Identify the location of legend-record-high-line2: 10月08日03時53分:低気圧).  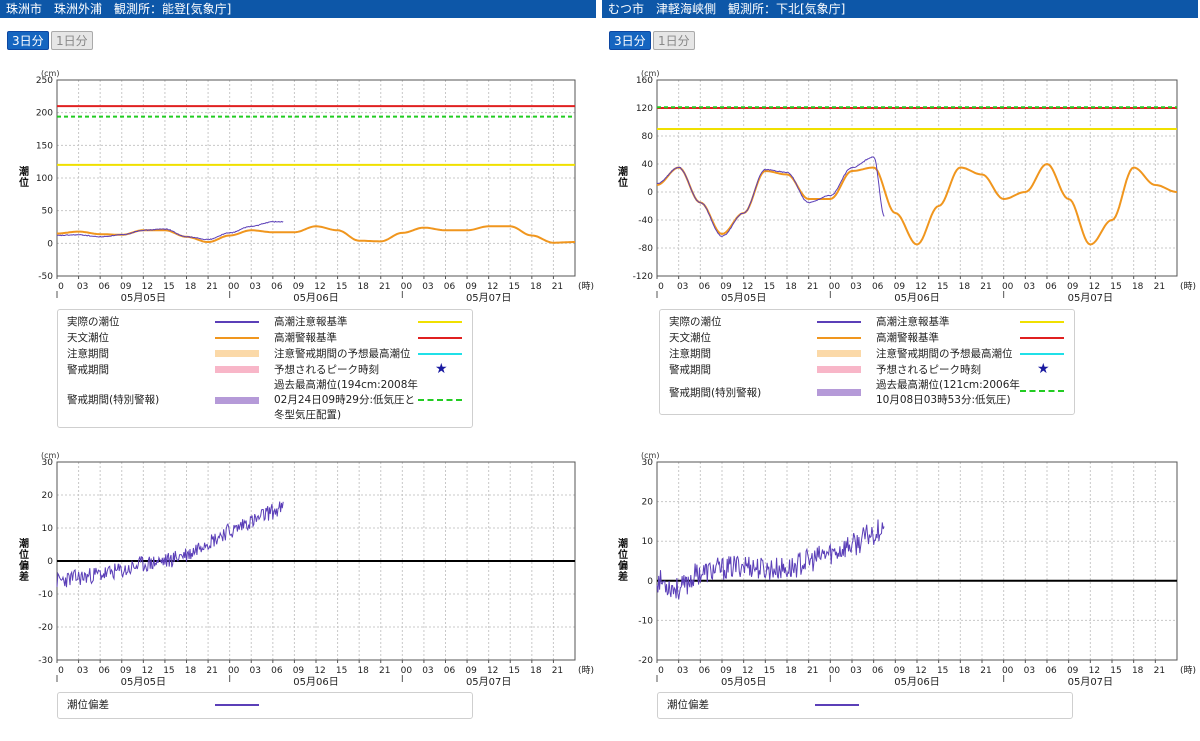
(943, 400).